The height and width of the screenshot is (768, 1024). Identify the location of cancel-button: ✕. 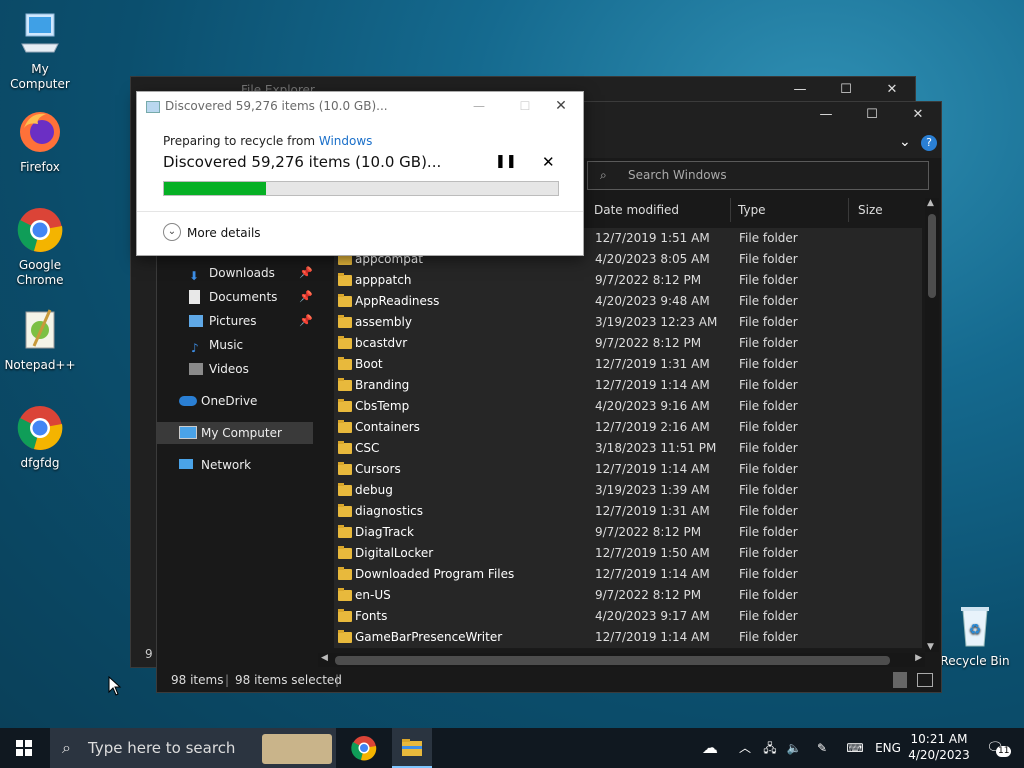
(548, 162).